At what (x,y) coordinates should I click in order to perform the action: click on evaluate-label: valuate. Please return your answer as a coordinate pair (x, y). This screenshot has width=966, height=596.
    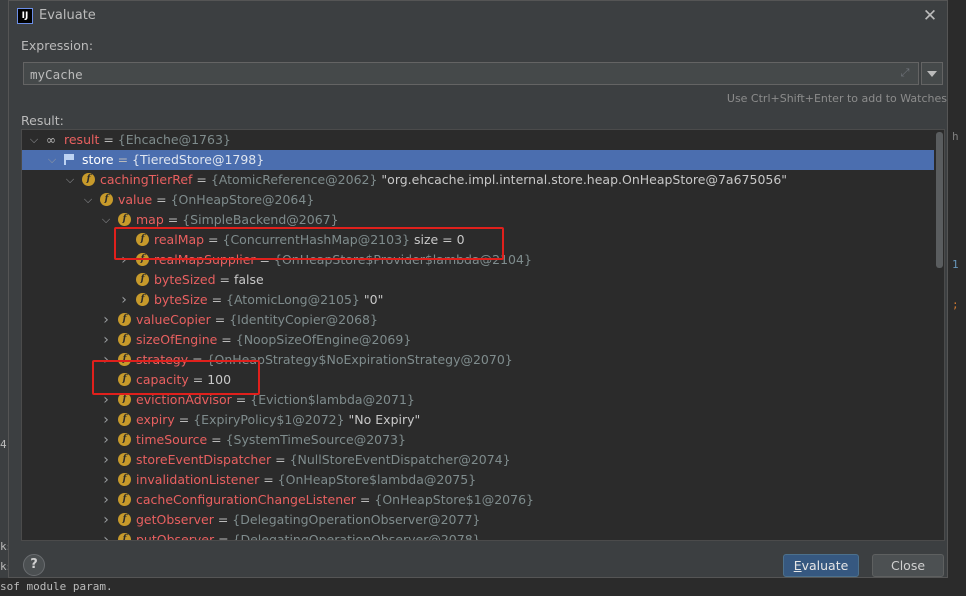
    Looking at the image, I should click on (825, 565).